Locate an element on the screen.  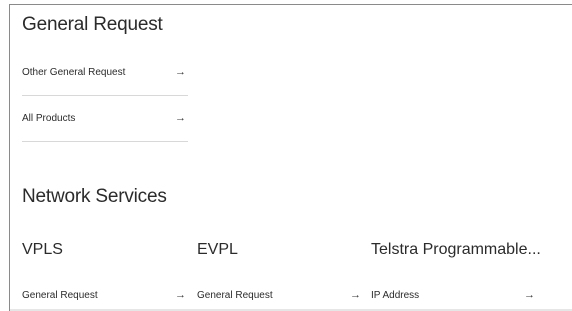
all-products-link: All Products → is located at coordinates (104, 118).